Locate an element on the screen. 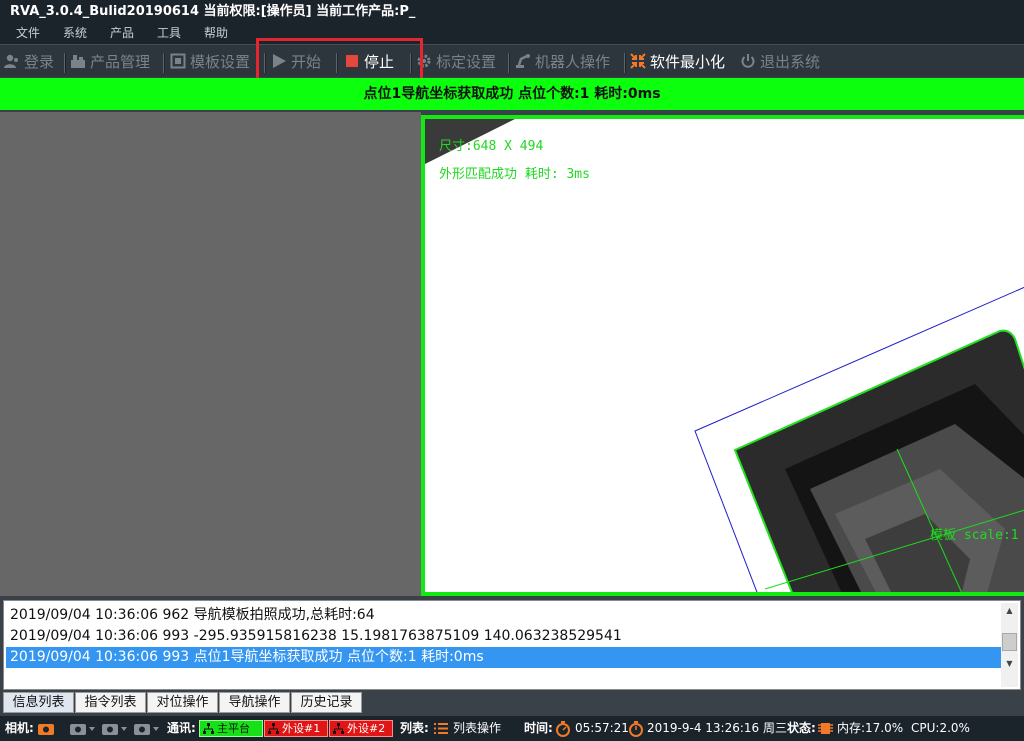 This screenshot has height=741, width=1024. device1-label: 外设#1 is located at coordinates (301, 728).